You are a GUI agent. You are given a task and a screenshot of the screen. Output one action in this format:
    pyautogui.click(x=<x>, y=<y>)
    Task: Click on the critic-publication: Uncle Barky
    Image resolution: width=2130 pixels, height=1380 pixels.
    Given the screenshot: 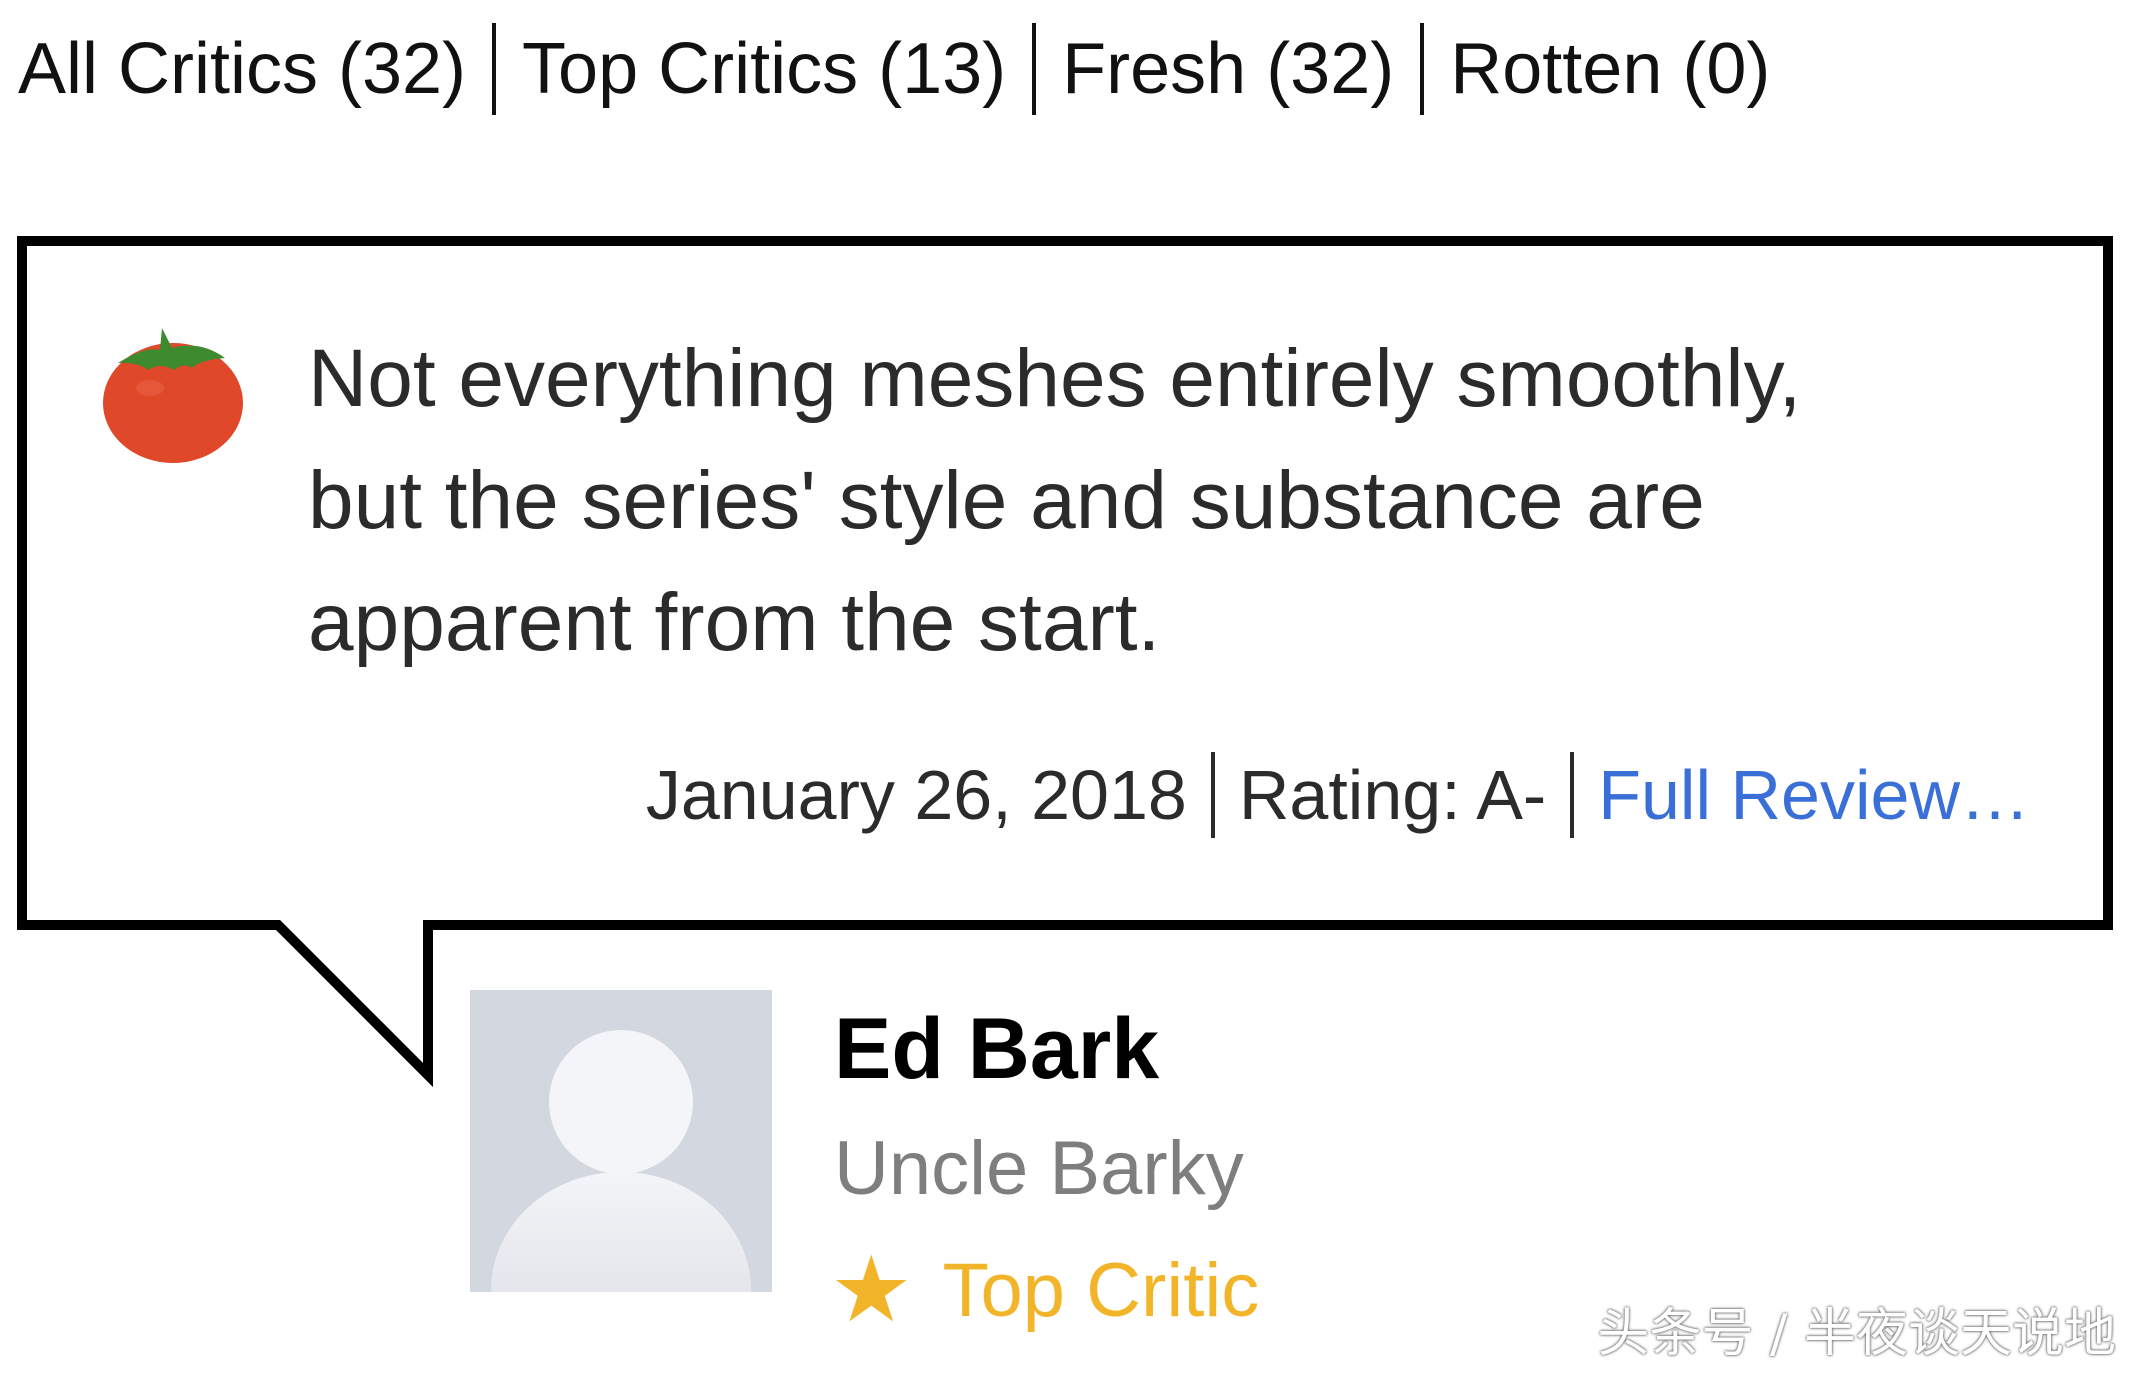 What is the action you would take?
    pyautogui.click(x=1039, y=1168)
    